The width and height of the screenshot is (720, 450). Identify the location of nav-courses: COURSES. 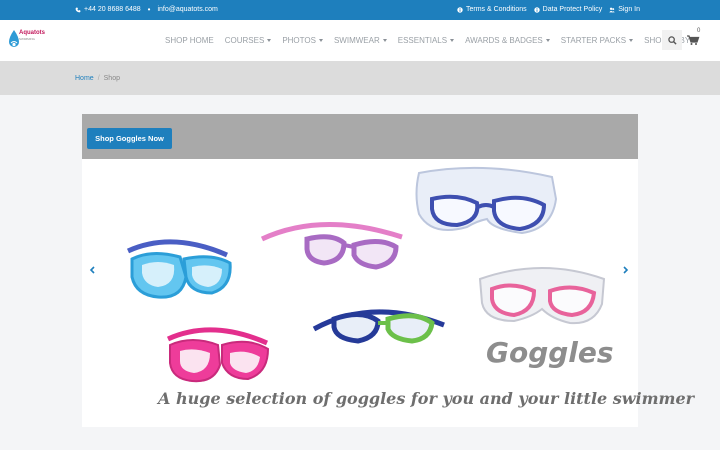
(248, 40).